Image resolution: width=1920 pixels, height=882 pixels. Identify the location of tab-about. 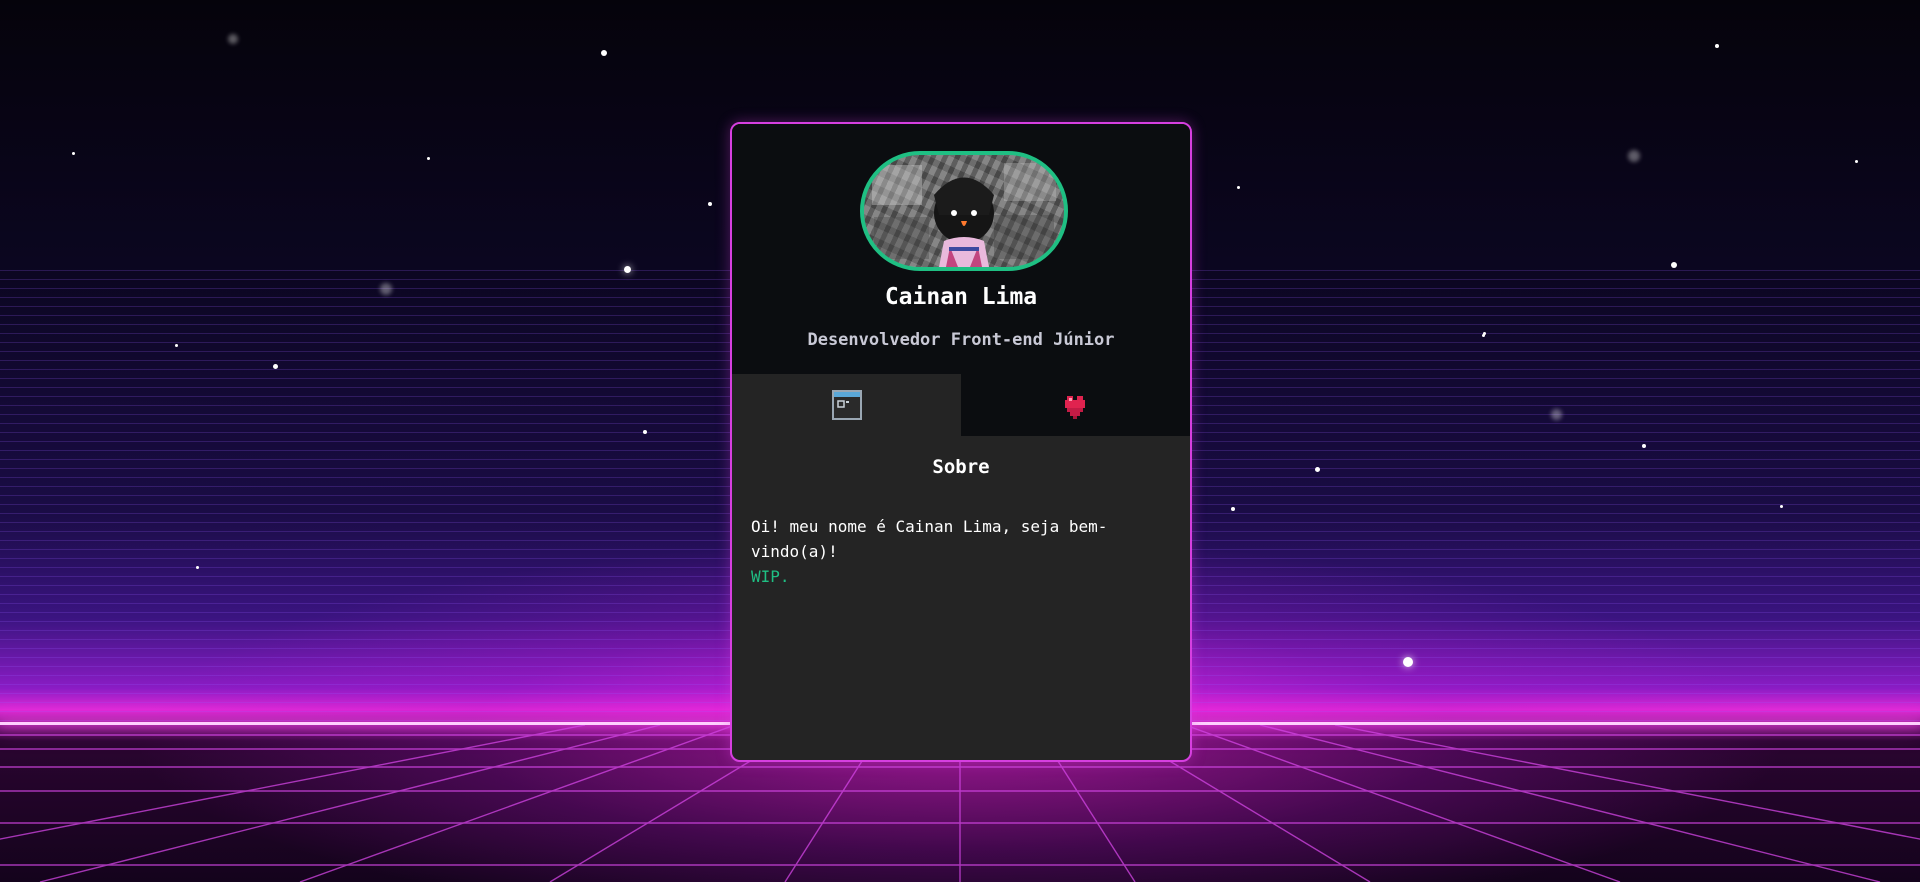
(846, 405).